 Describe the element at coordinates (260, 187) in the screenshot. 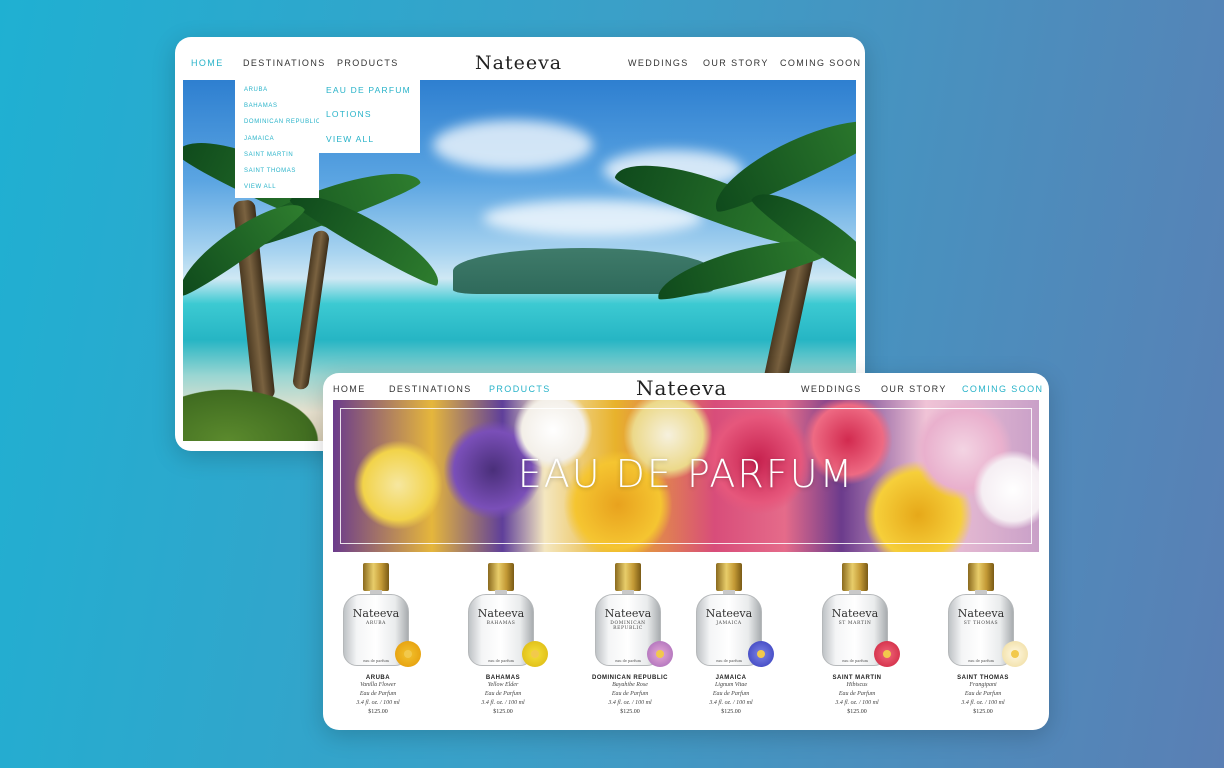

I see `dd-item-view-all: VIEW ALL` at that location.